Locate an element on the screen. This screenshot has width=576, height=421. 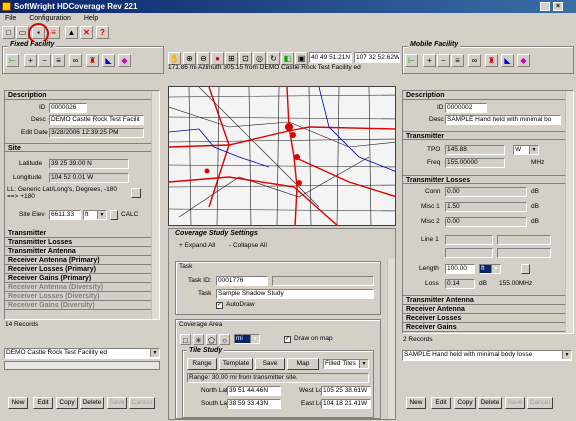
fixed-section-receiver-antenna-diversity: Receiver Antenna (Diversity) is located at coordinates (79, 287).